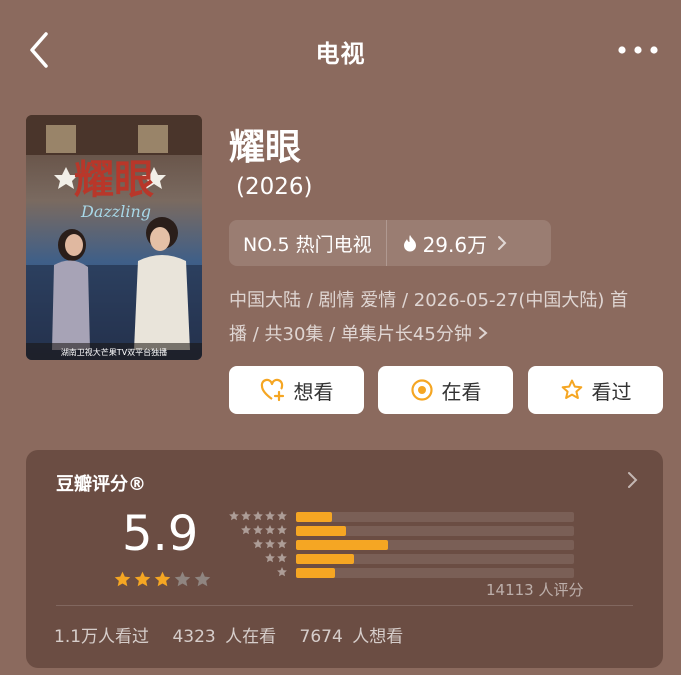  What do you see at coordinates (344, 605) in the screenshot?
I see `card-divider` at bounding box center [344, 605].